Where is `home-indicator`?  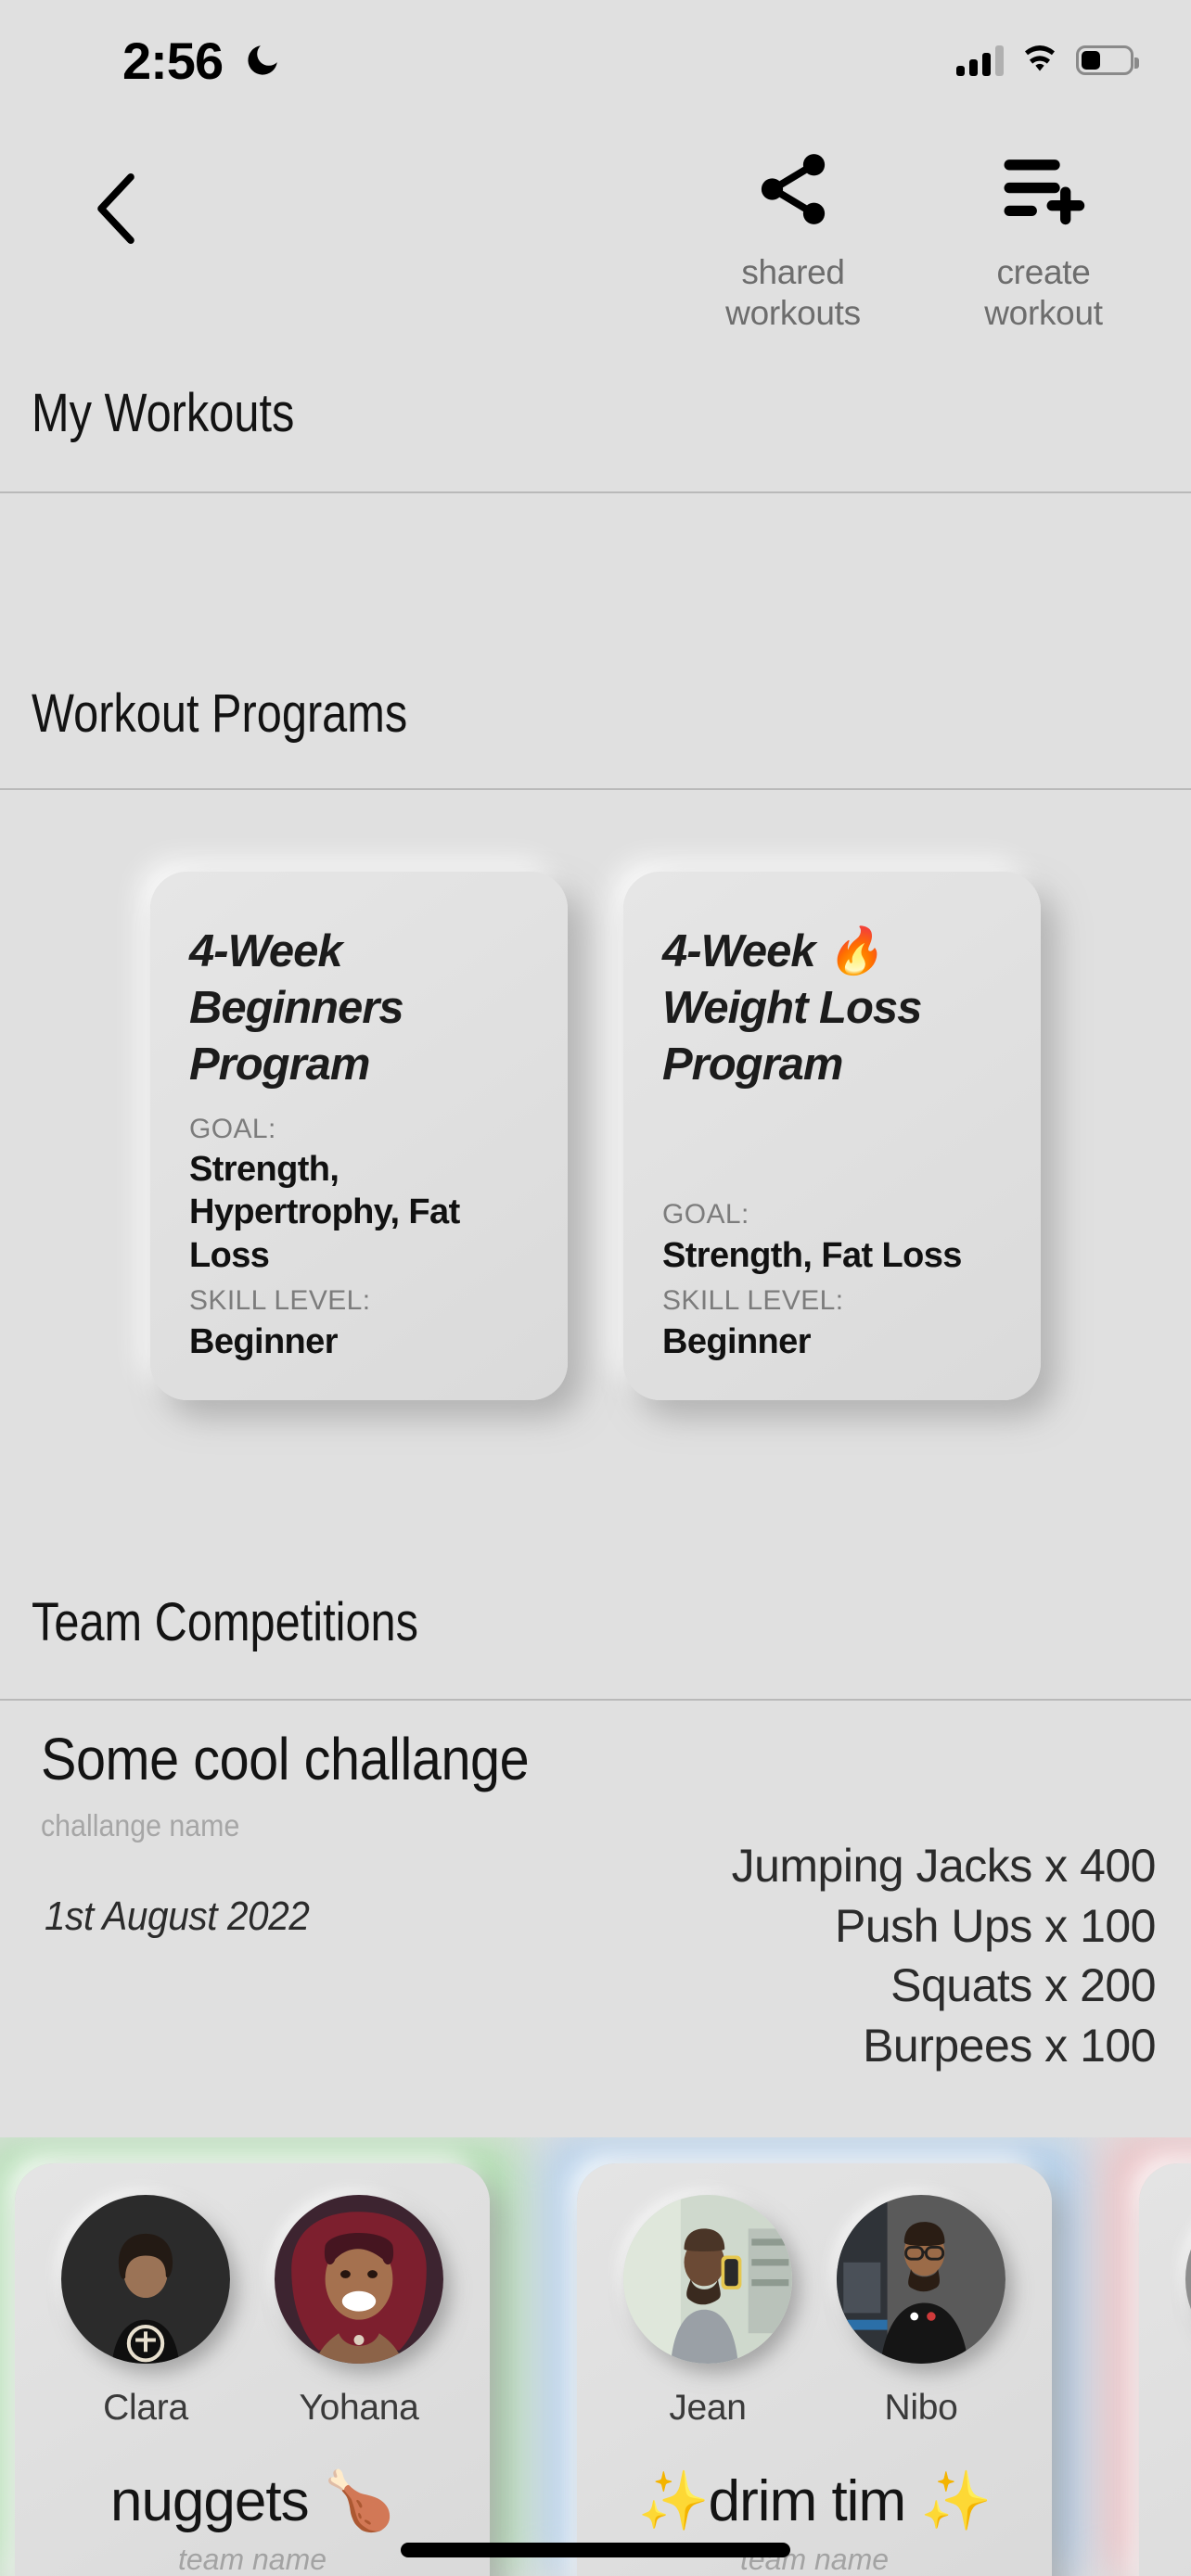 home-indicator is located at coordinates (595, 2550).